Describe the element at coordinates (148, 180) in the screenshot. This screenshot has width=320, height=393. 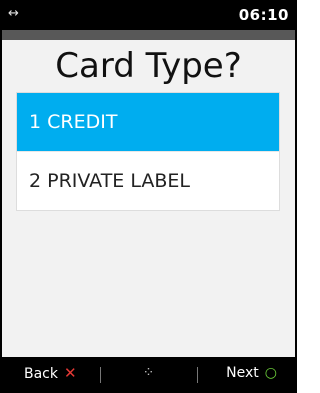
I see `option-private-label: 2 PRIVATE LABEL` at that location.